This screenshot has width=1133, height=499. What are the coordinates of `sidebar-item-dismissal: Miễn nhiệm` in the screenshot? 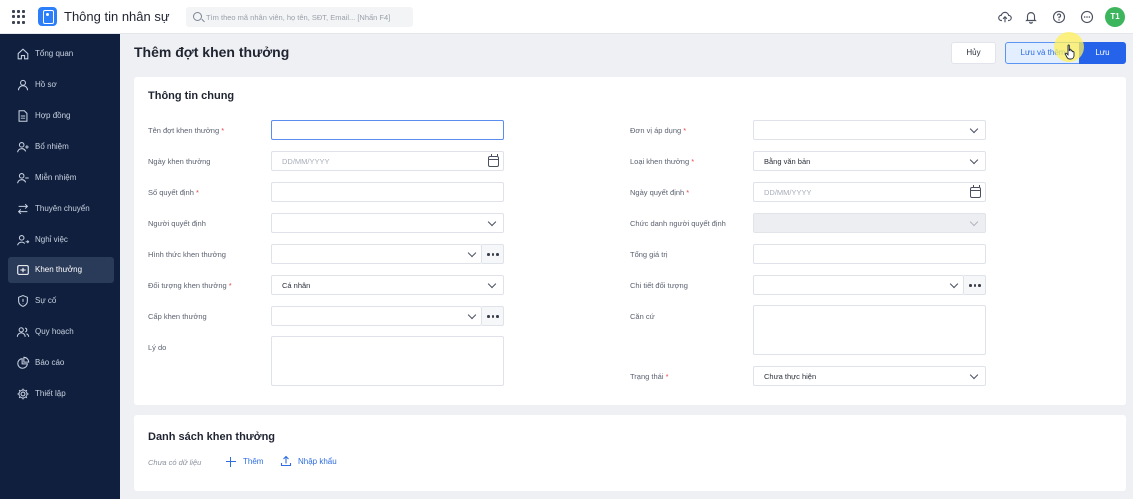 It's located at (61, 178).